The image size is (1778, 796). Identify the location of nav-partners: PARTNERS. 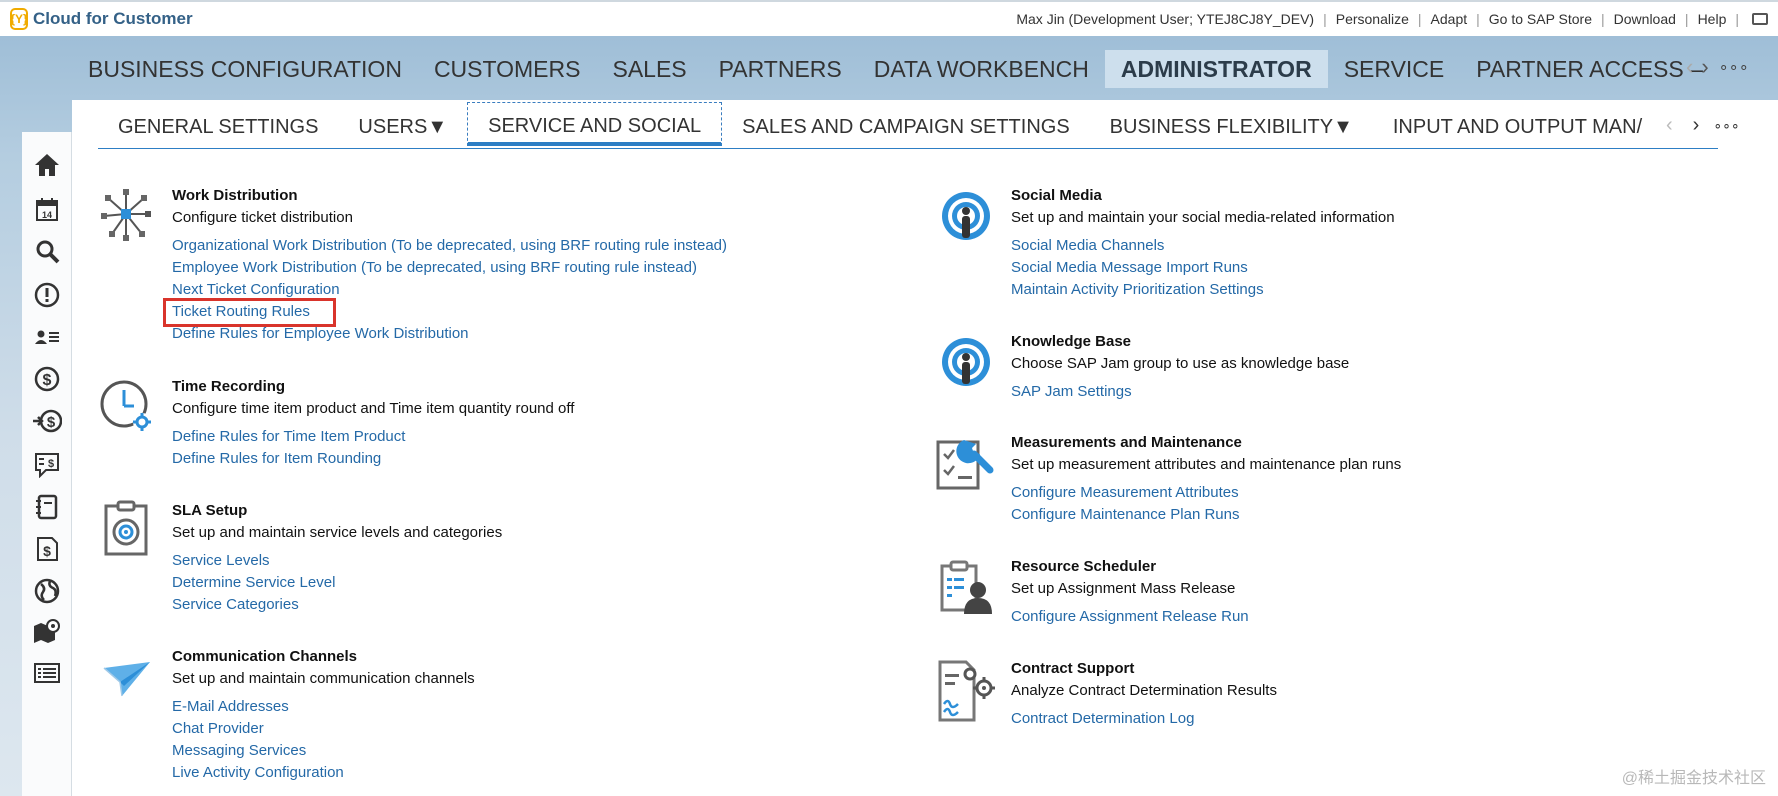
(780, 69).